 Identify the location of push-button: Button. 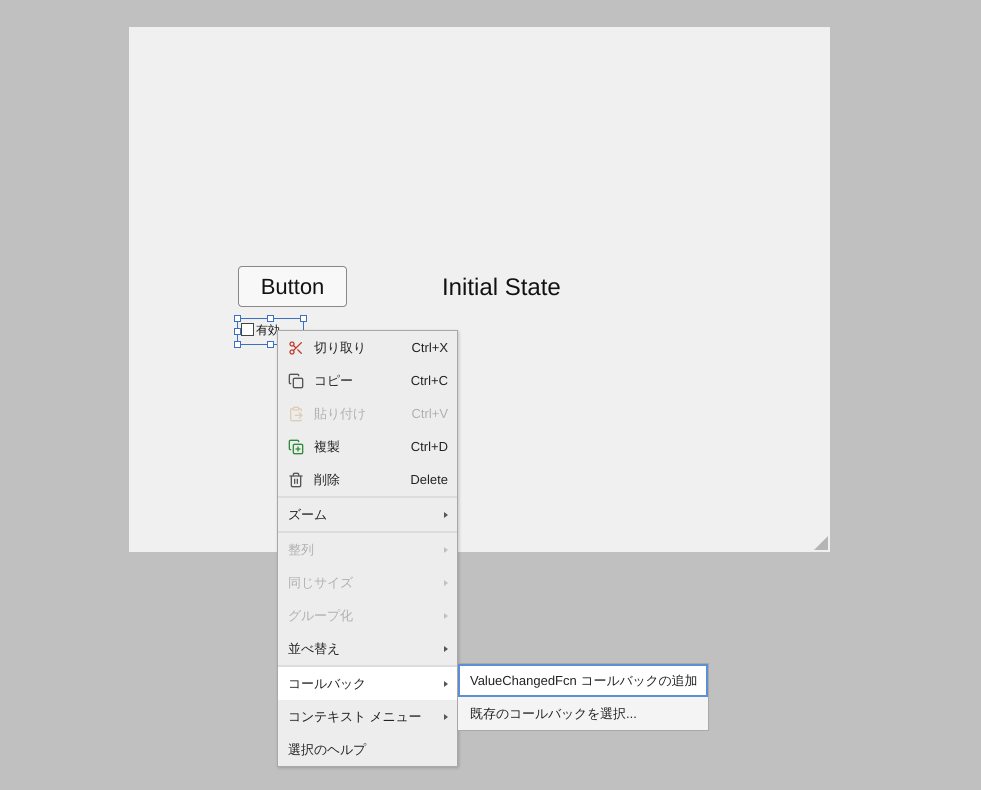
(292, 286).